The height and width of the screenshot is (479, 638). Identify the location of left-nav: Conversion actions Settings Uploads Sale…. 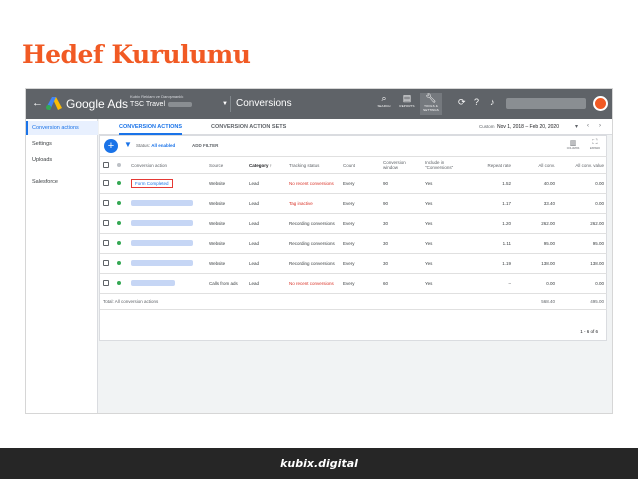
(62, 266).